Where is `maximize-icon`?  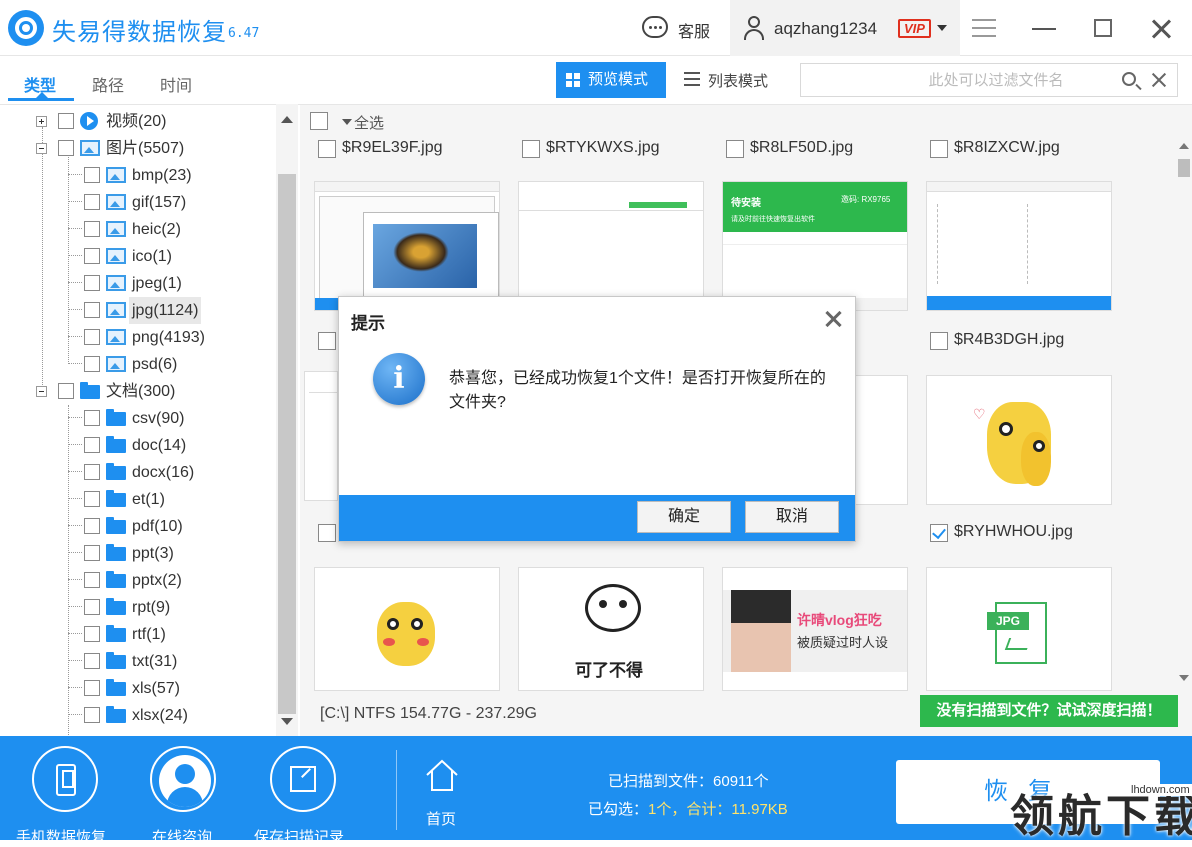 maximize-icon is located at coordinates (1103, 28).